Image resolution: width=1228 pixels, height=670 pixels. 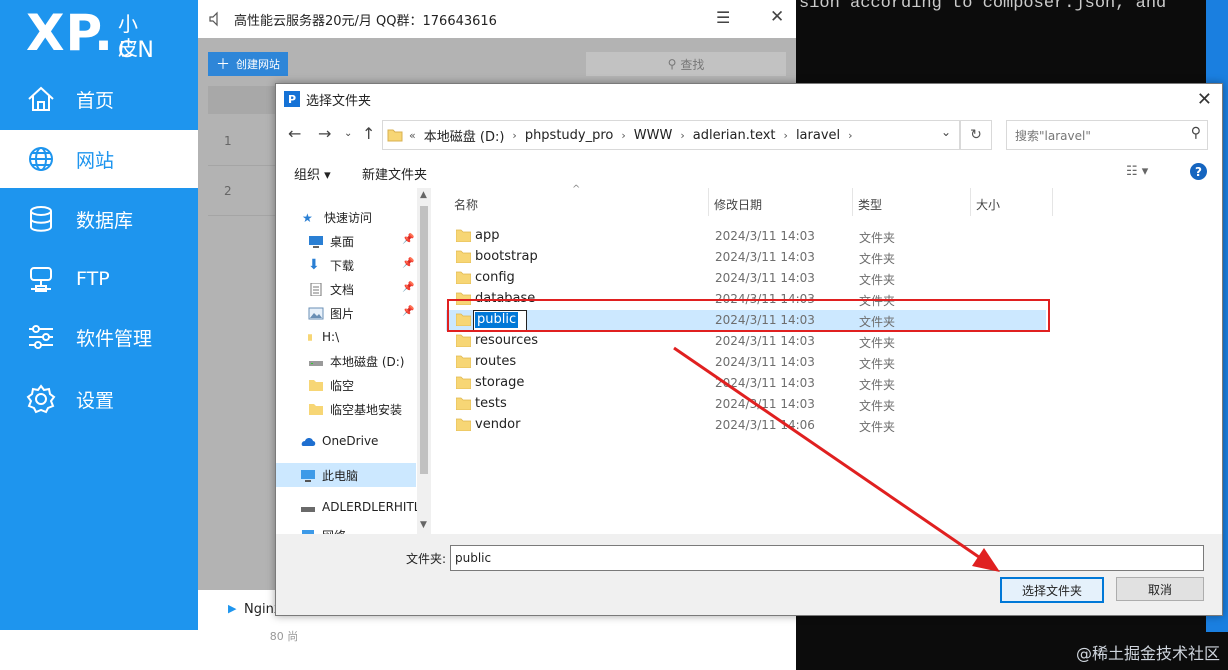 I want to click on create-site-button: ＋ 创建网站, so click(x=248, y=64).